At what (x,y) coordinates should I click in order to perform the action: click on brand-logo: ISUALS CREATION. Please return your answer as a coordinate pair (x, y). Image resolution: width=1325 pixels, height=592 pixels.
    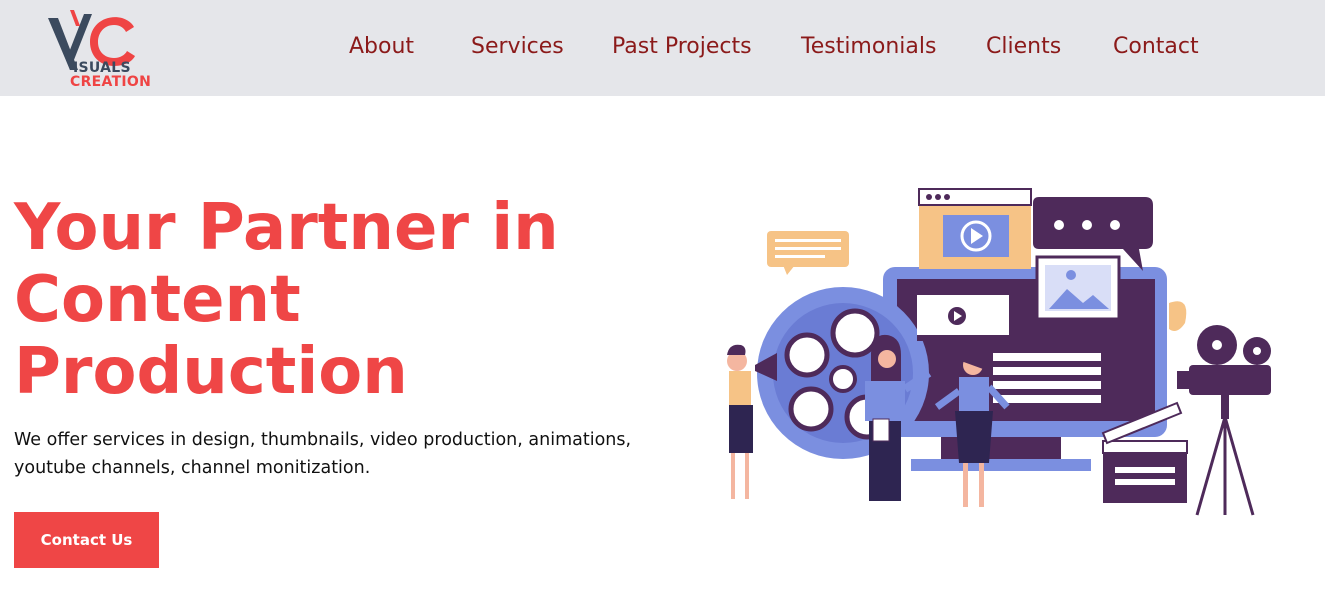
    Looking at the image, I should click on (100, 50).